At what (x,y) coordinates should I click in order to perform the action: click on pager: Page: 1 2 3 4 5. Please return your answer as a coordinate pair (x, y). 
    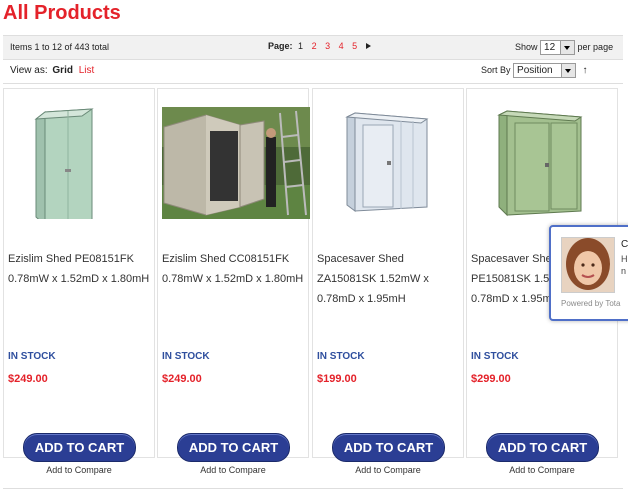
    Looking at the image, I should click on (319, 46).